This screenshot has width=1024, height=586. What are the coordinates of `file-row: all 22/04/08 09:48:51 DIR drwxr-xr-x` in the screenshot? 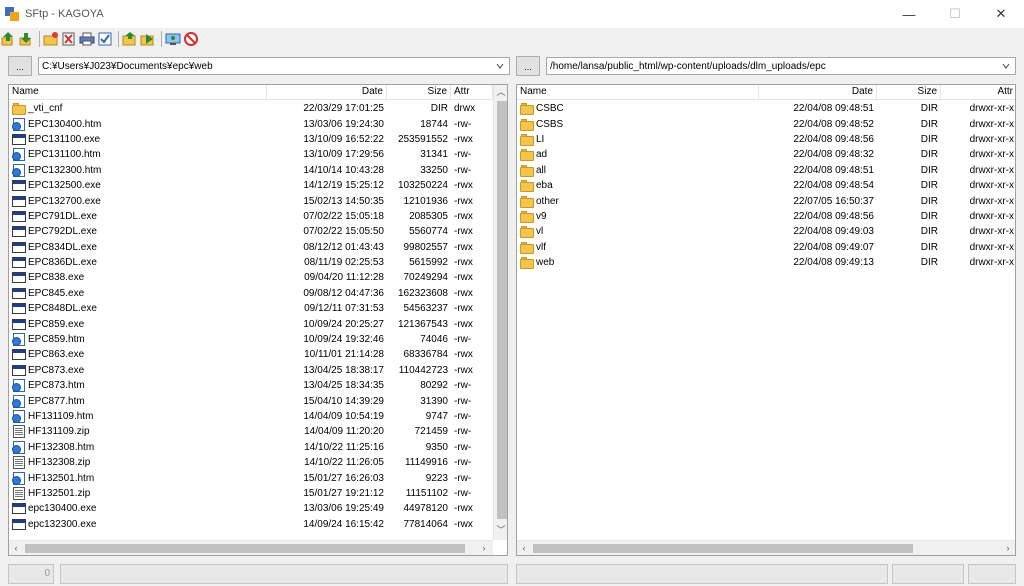 It's located at (766, 170).